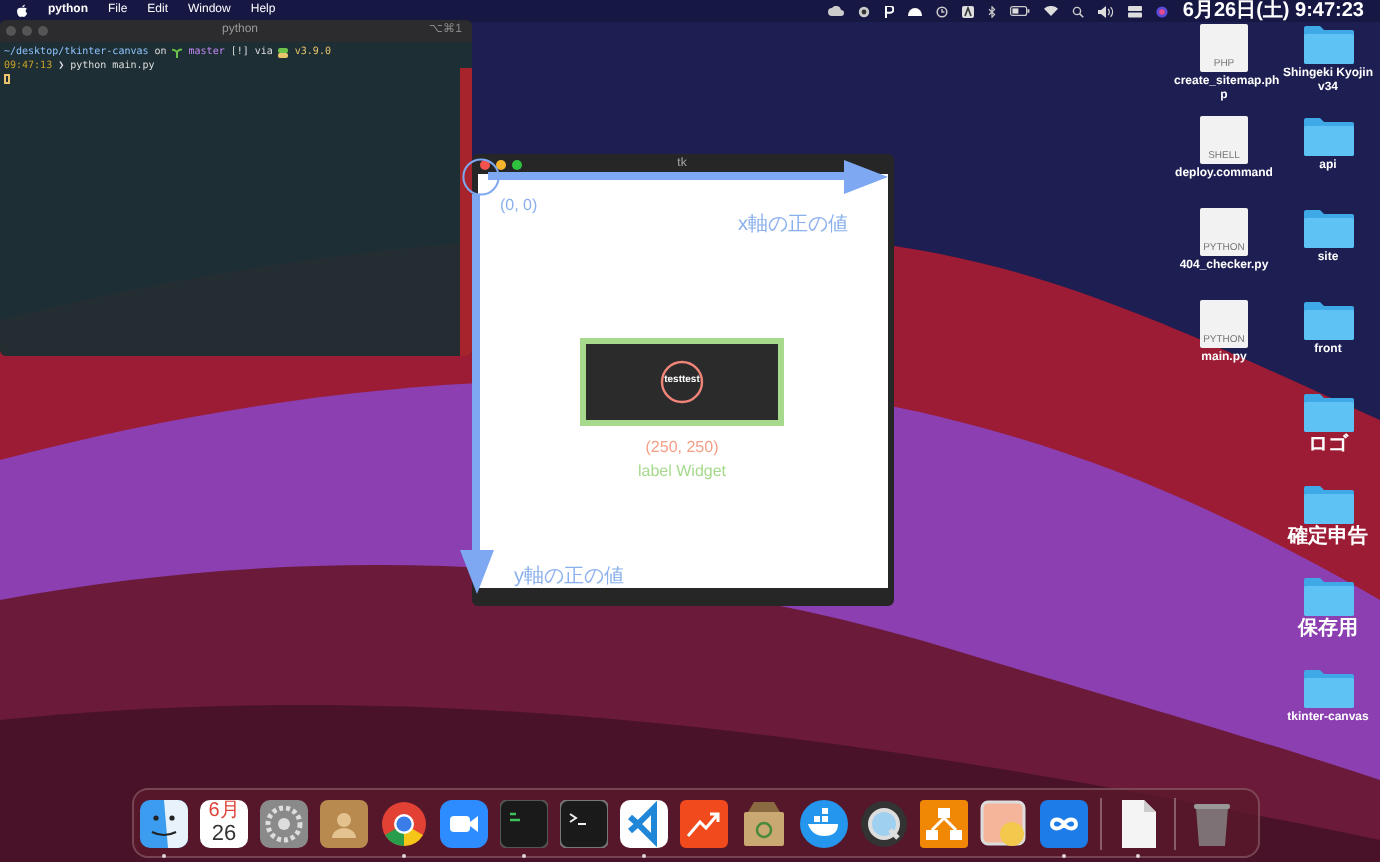  I want to click on gear-icon, so click(284, 823).